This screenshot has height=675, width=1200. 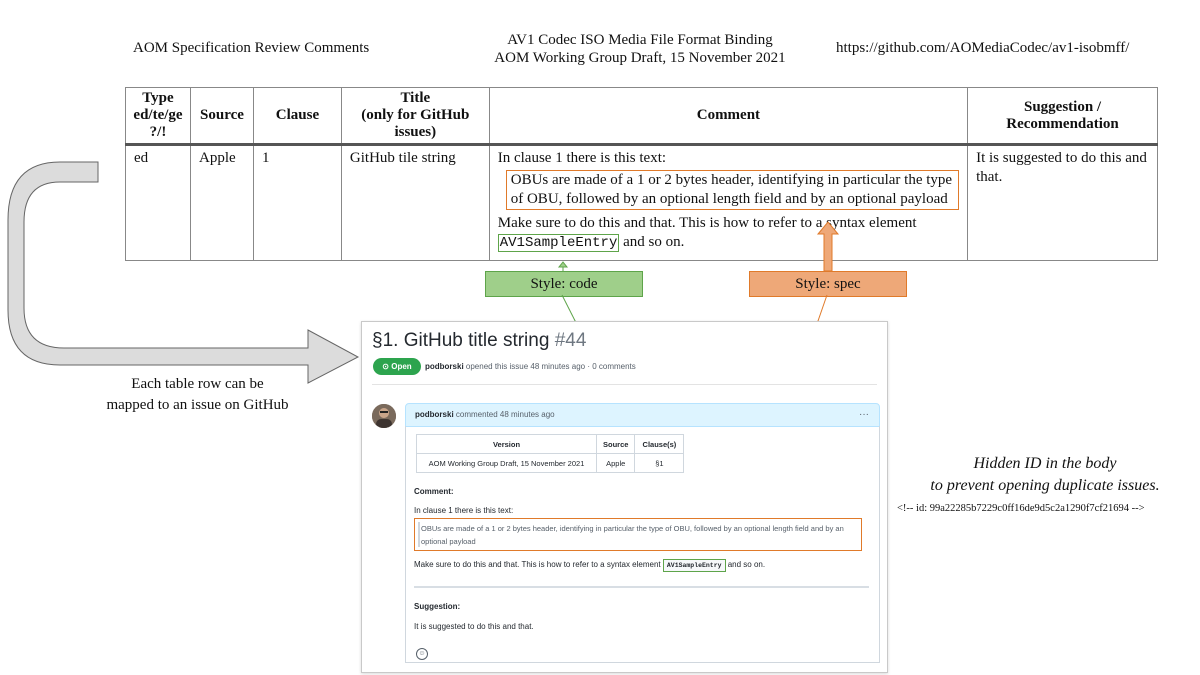 I want to click on suggestion-line1: Suggestion /, so click(x=1062, y=106).